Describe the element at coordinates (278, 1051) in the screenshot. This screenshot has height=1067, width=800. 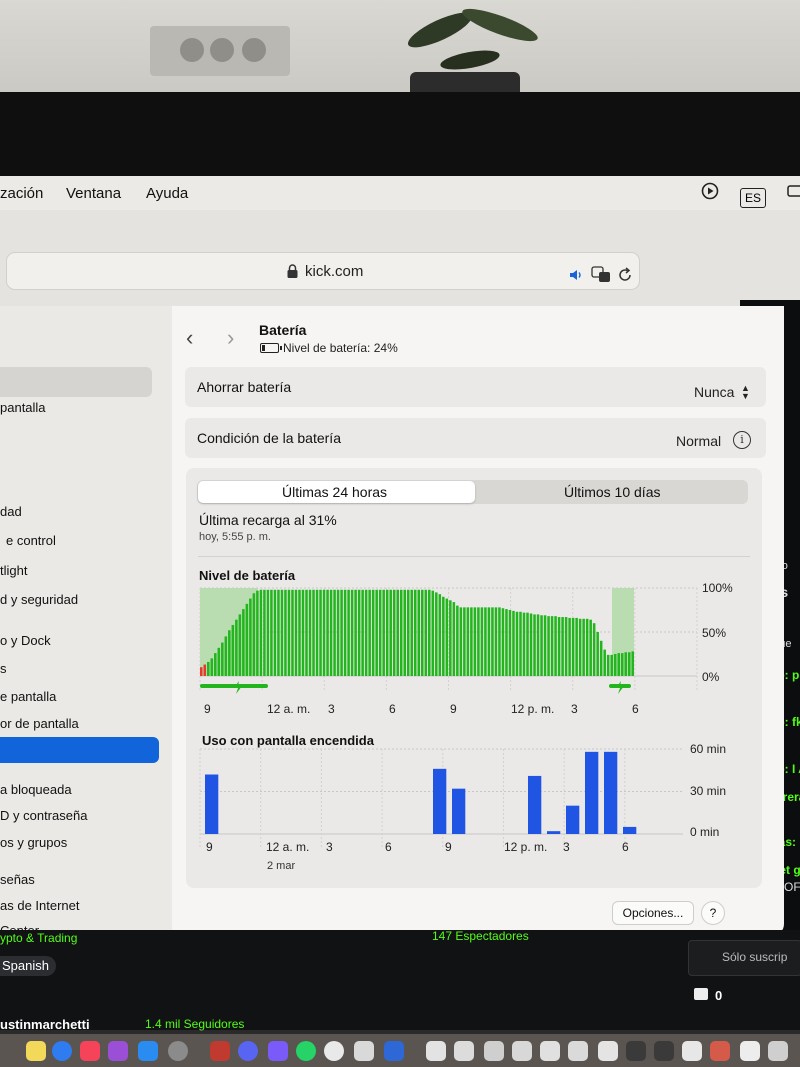
I see `twitch-icon` at that location.